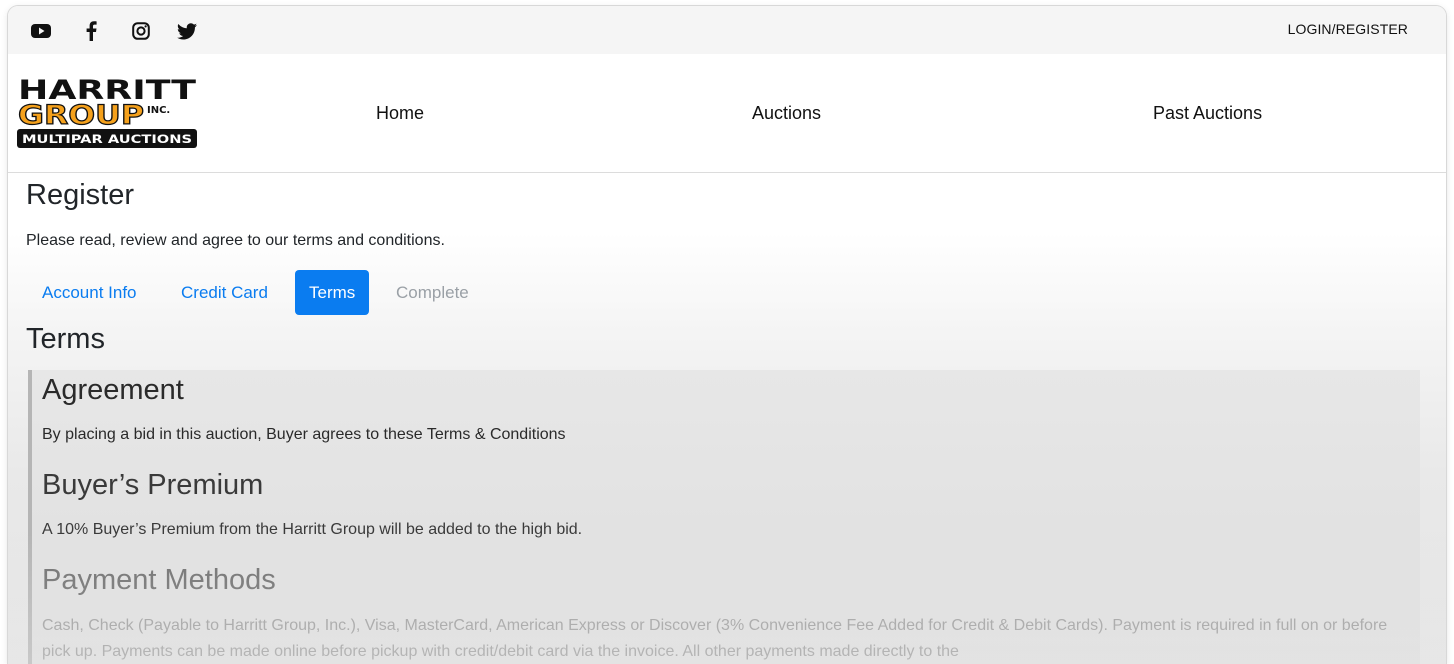 The height and width of the screenshot is (664, 1454). What do you see at coordinates (91, 31) in the screenshot?
I see `facebook-icon` at bounding box center [91, 31].